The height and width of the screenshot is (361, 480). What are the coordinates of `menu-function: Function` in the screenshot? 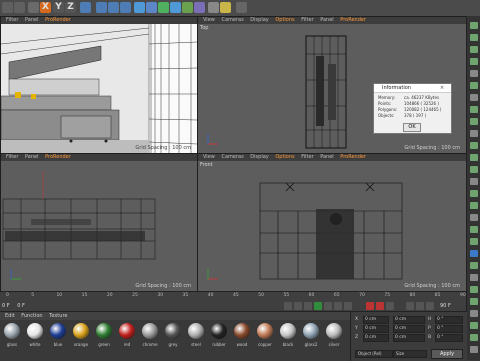 It's located at (31, 316).